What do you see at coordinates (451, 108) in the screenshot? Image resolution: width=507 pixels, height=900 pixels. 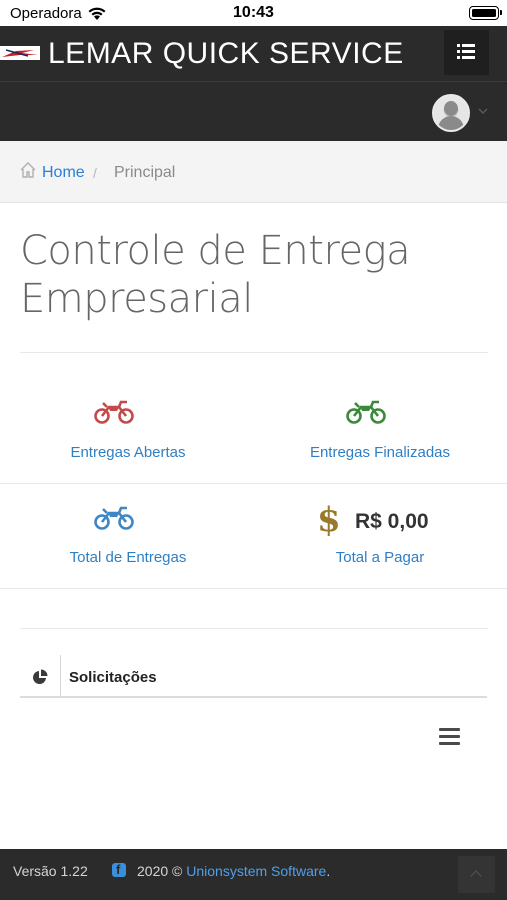 I see `avatar-head` at bounding box center [451, 108].